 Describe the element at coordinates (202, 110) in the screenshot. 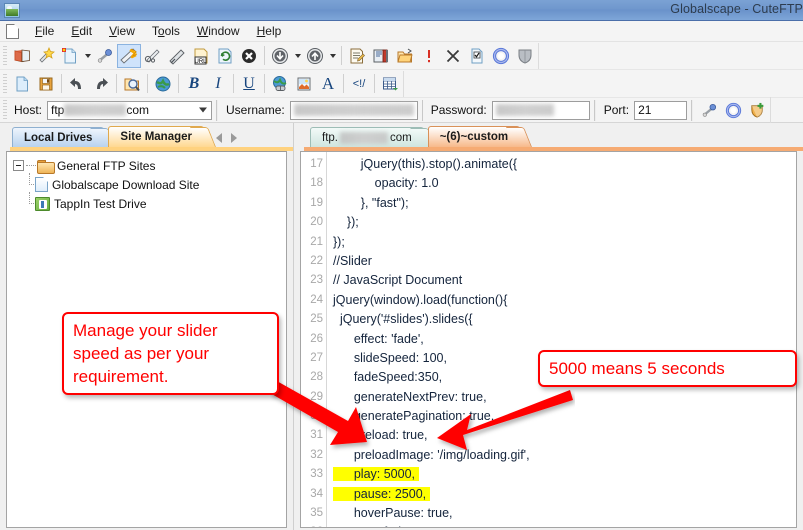

I see `host-dropdown-icon` at that location.